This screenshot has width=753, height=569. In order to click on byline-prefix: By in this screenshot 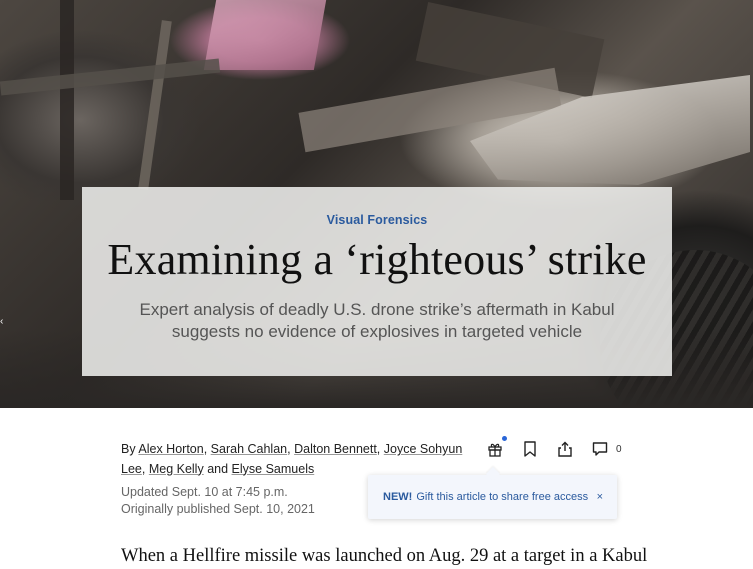, I will do `click(128, 449)`.